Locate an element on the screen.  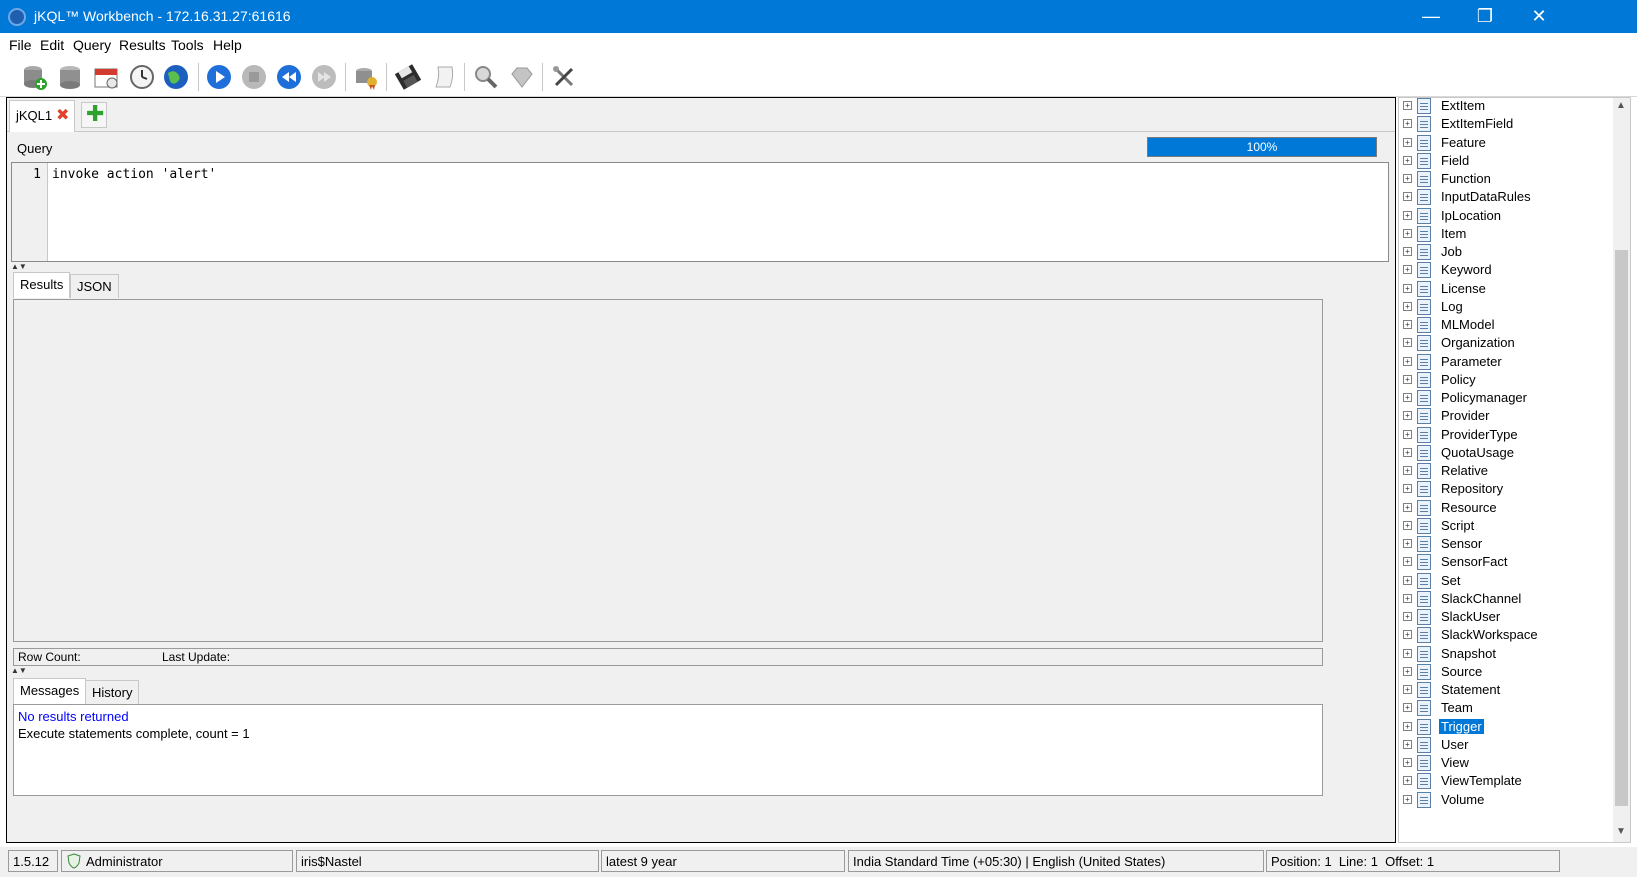
query-editor: 1 invoke action 'alert' is located at coordinates (700, 212).